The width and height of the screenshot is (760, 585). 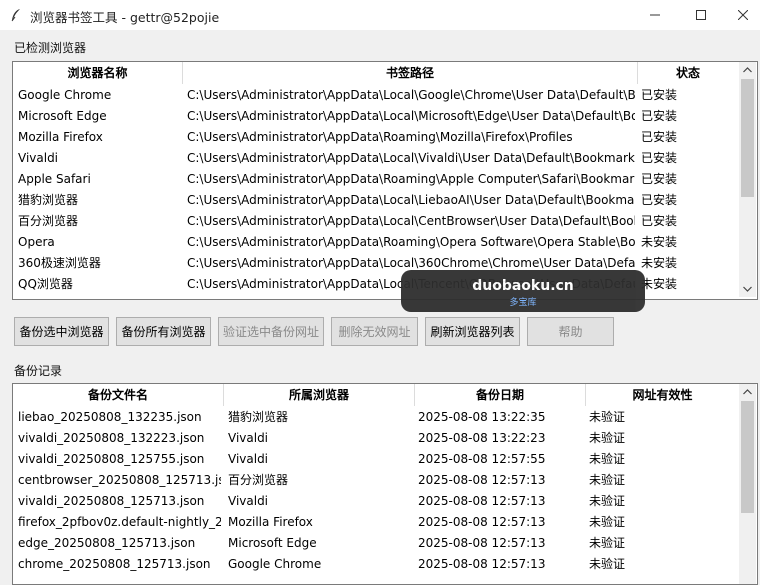 I want to click on browser-name-cell: 360极速浏览器, so click(x=59, y=263).